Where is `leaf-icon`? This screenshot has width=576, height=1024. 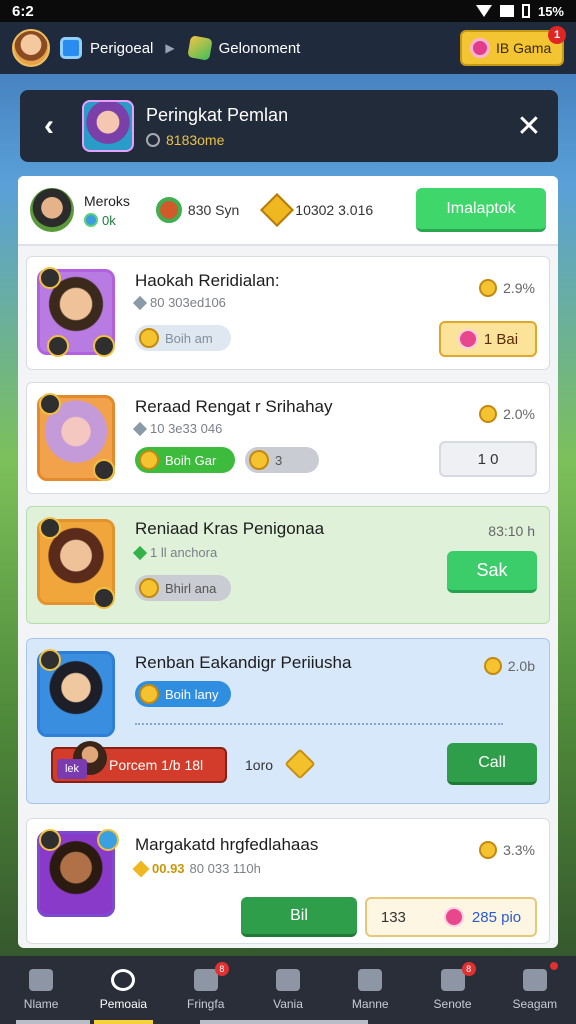
leaf-icon is located at coordinates (370, 980).